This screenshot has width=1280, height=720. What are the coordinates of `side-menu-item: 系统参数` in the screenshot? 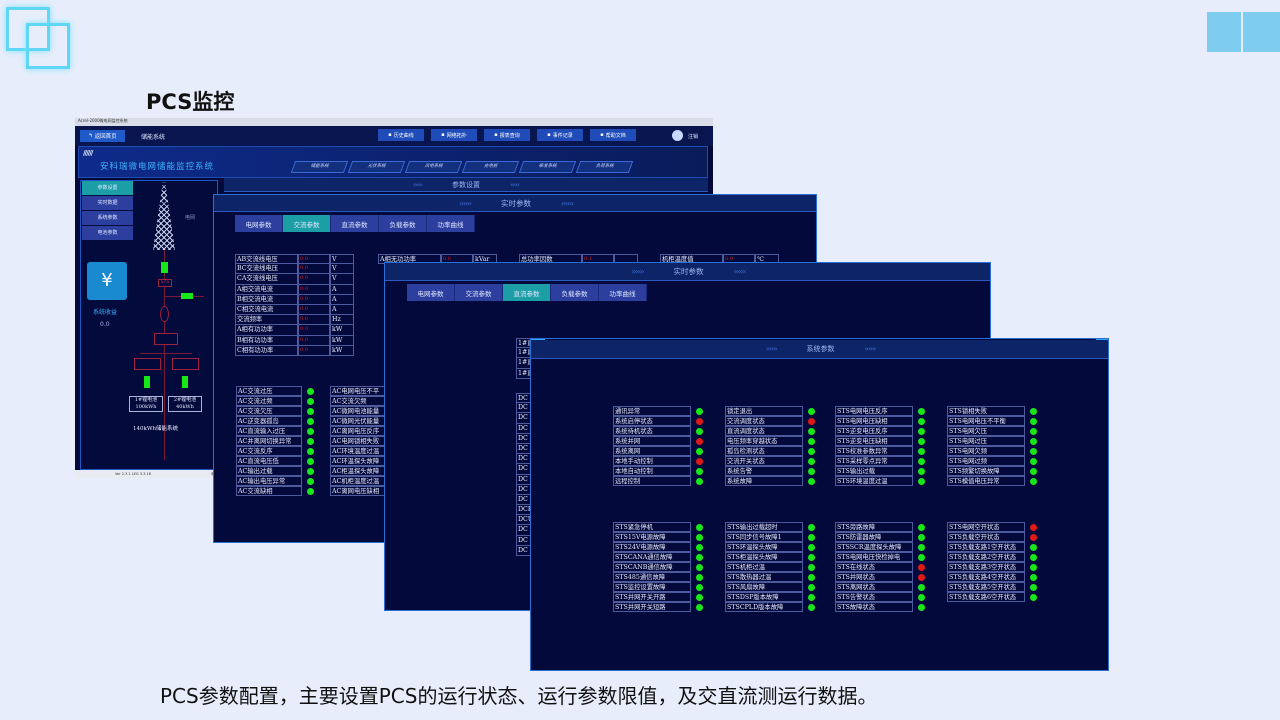 It's located at (107, 218).